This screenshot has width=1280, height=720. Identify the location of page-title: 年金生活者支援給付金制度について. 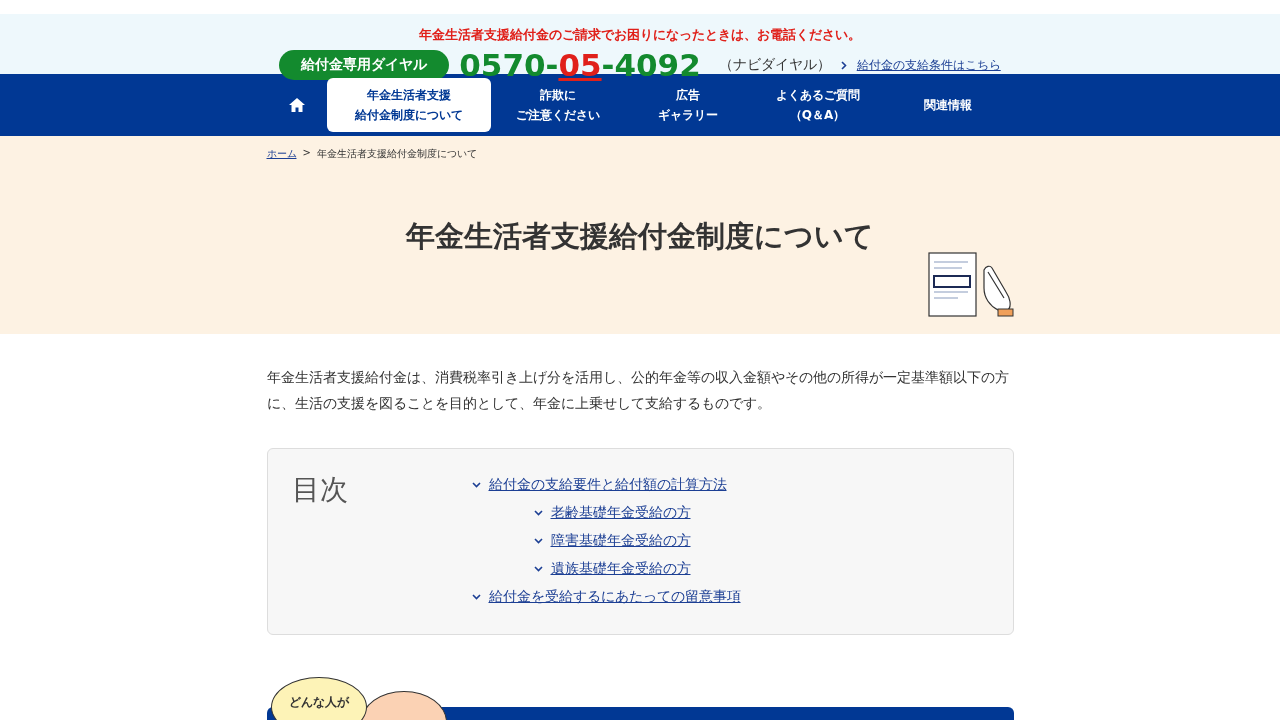
(639, 236).